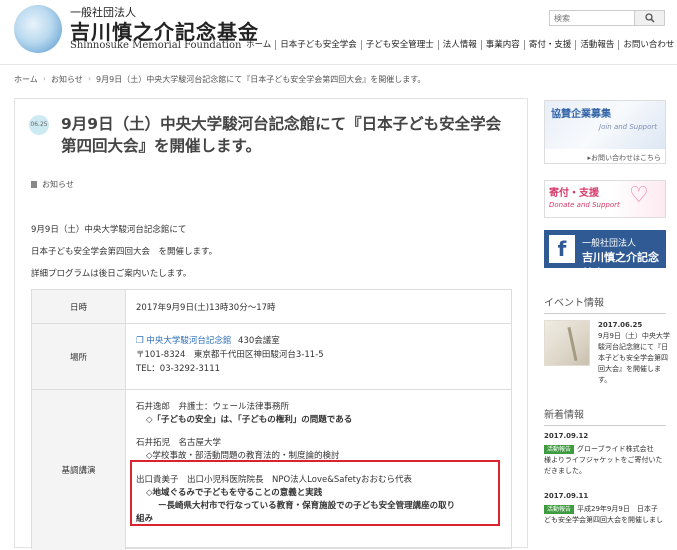 This screenshot has width=677, height=550. Describe the element at coordinates (562, 249) in the screenshot. I see `facebook-icon: f` at that location.